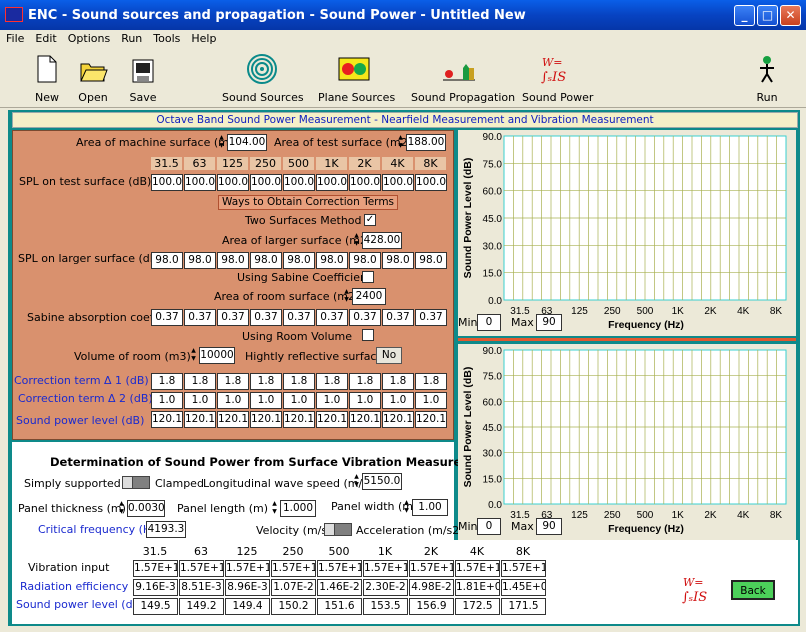 Image resolution: width=806 pixels, height=632 pixels. I want to click on menu-help: Help, so click(203, 37).